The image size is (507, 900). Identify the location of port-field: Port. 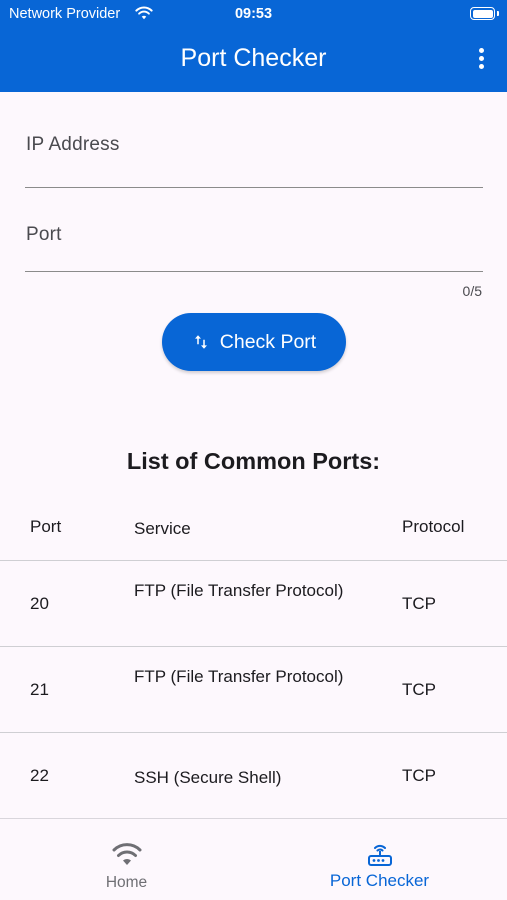
(254, 236).